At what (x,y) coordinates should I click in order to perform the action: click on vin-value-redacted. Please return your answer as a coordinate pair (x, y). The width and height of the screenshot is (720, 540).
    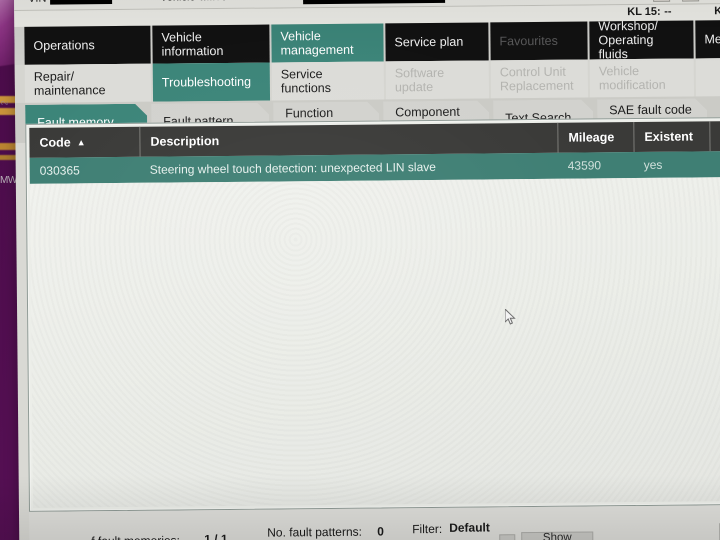
    Looking at the image, I should click on (81, 2).